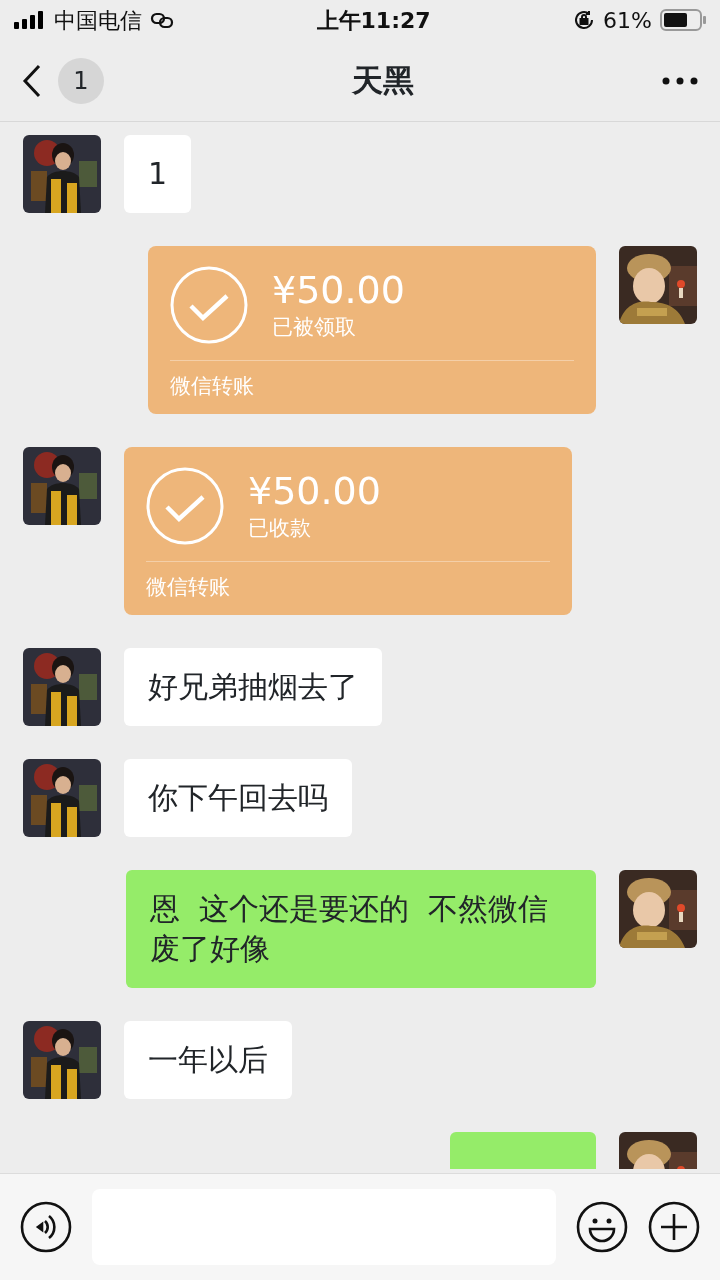 Image resolution: width=720 pixels, height=1280 pixels. What do you see at coordinates (280, 528) in the screenshot?
I see `transfer-status: 已收款` at bounding box center [280, 528].